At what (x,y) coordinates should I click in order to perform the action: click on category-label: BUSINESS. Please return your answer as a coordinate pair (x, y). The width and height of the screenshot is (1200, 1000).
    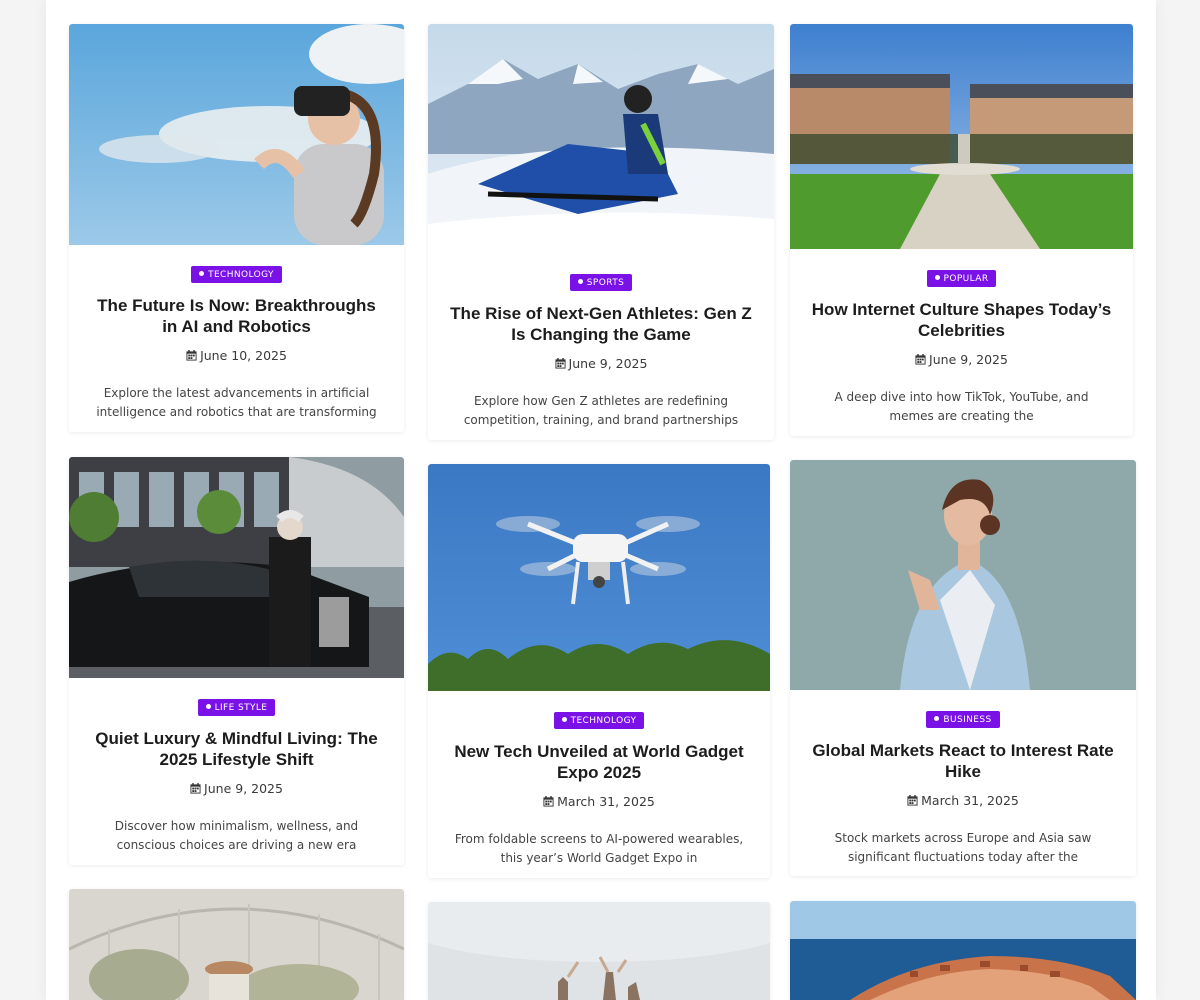
    Looking at the image, I should click on (967, 720).